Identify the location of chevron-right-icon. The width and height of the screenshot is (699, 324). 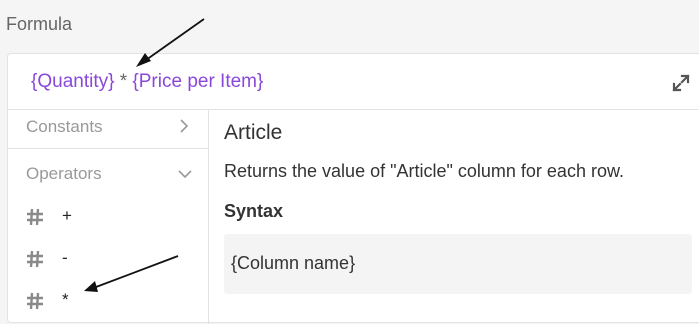
(184, 126).